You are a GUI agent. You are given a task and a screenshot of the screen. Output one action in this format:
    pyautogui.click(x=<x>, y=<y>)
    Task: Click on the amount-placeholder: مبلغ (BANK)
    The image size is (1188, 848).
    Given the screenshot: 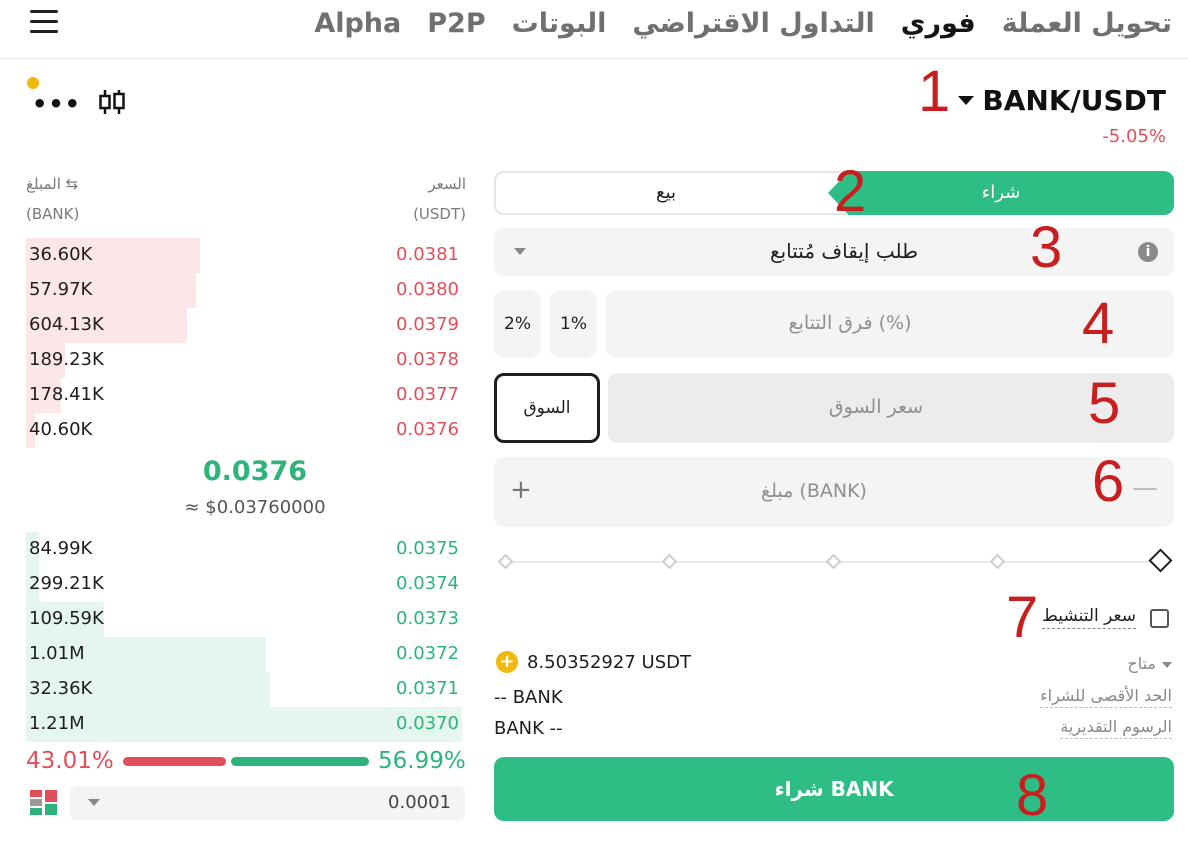 What is the action you would take?
    pyautogui.click(x=814, y=491)
    